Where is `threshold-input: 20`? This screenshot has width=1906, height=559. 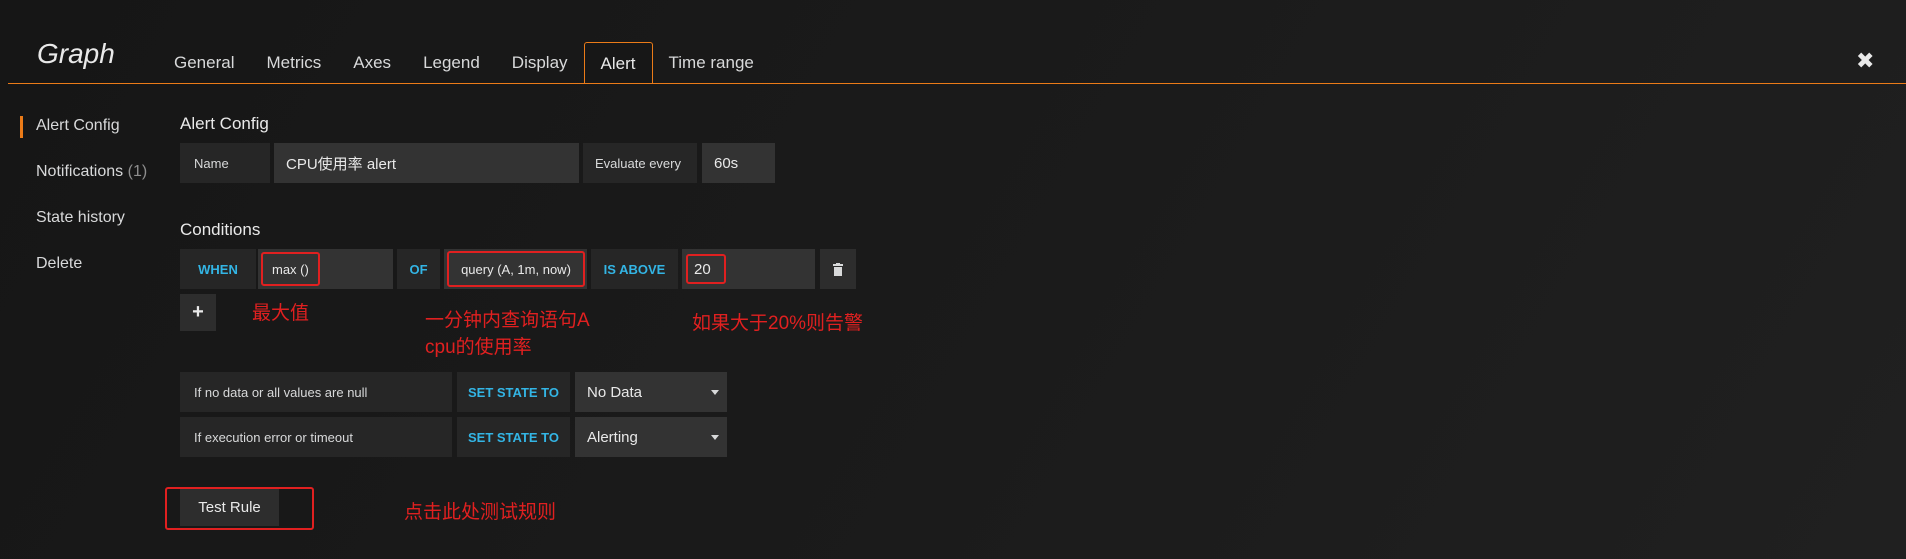
threshold-input: 20 is located at coordinates (706, 269).